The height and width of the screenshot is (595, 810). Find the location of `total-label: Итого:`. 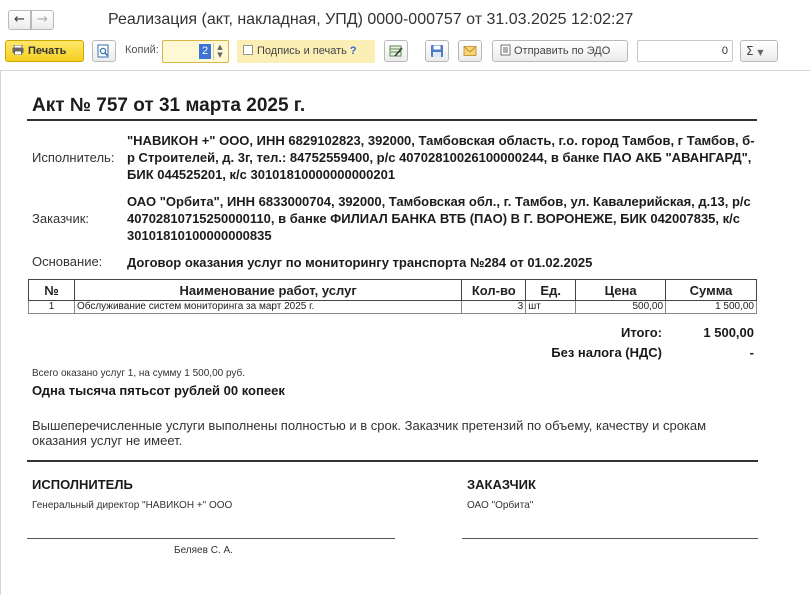

total-label: Итого: is located at coordinates (641, 332).